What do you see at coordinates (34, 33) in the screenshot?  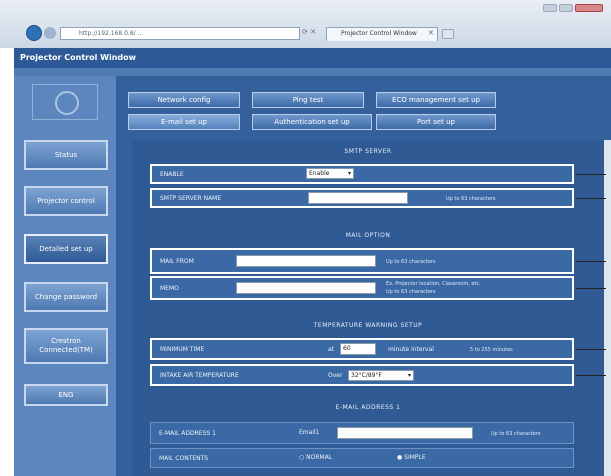 I see `back-button-icon` at bounding box center [34, 33].